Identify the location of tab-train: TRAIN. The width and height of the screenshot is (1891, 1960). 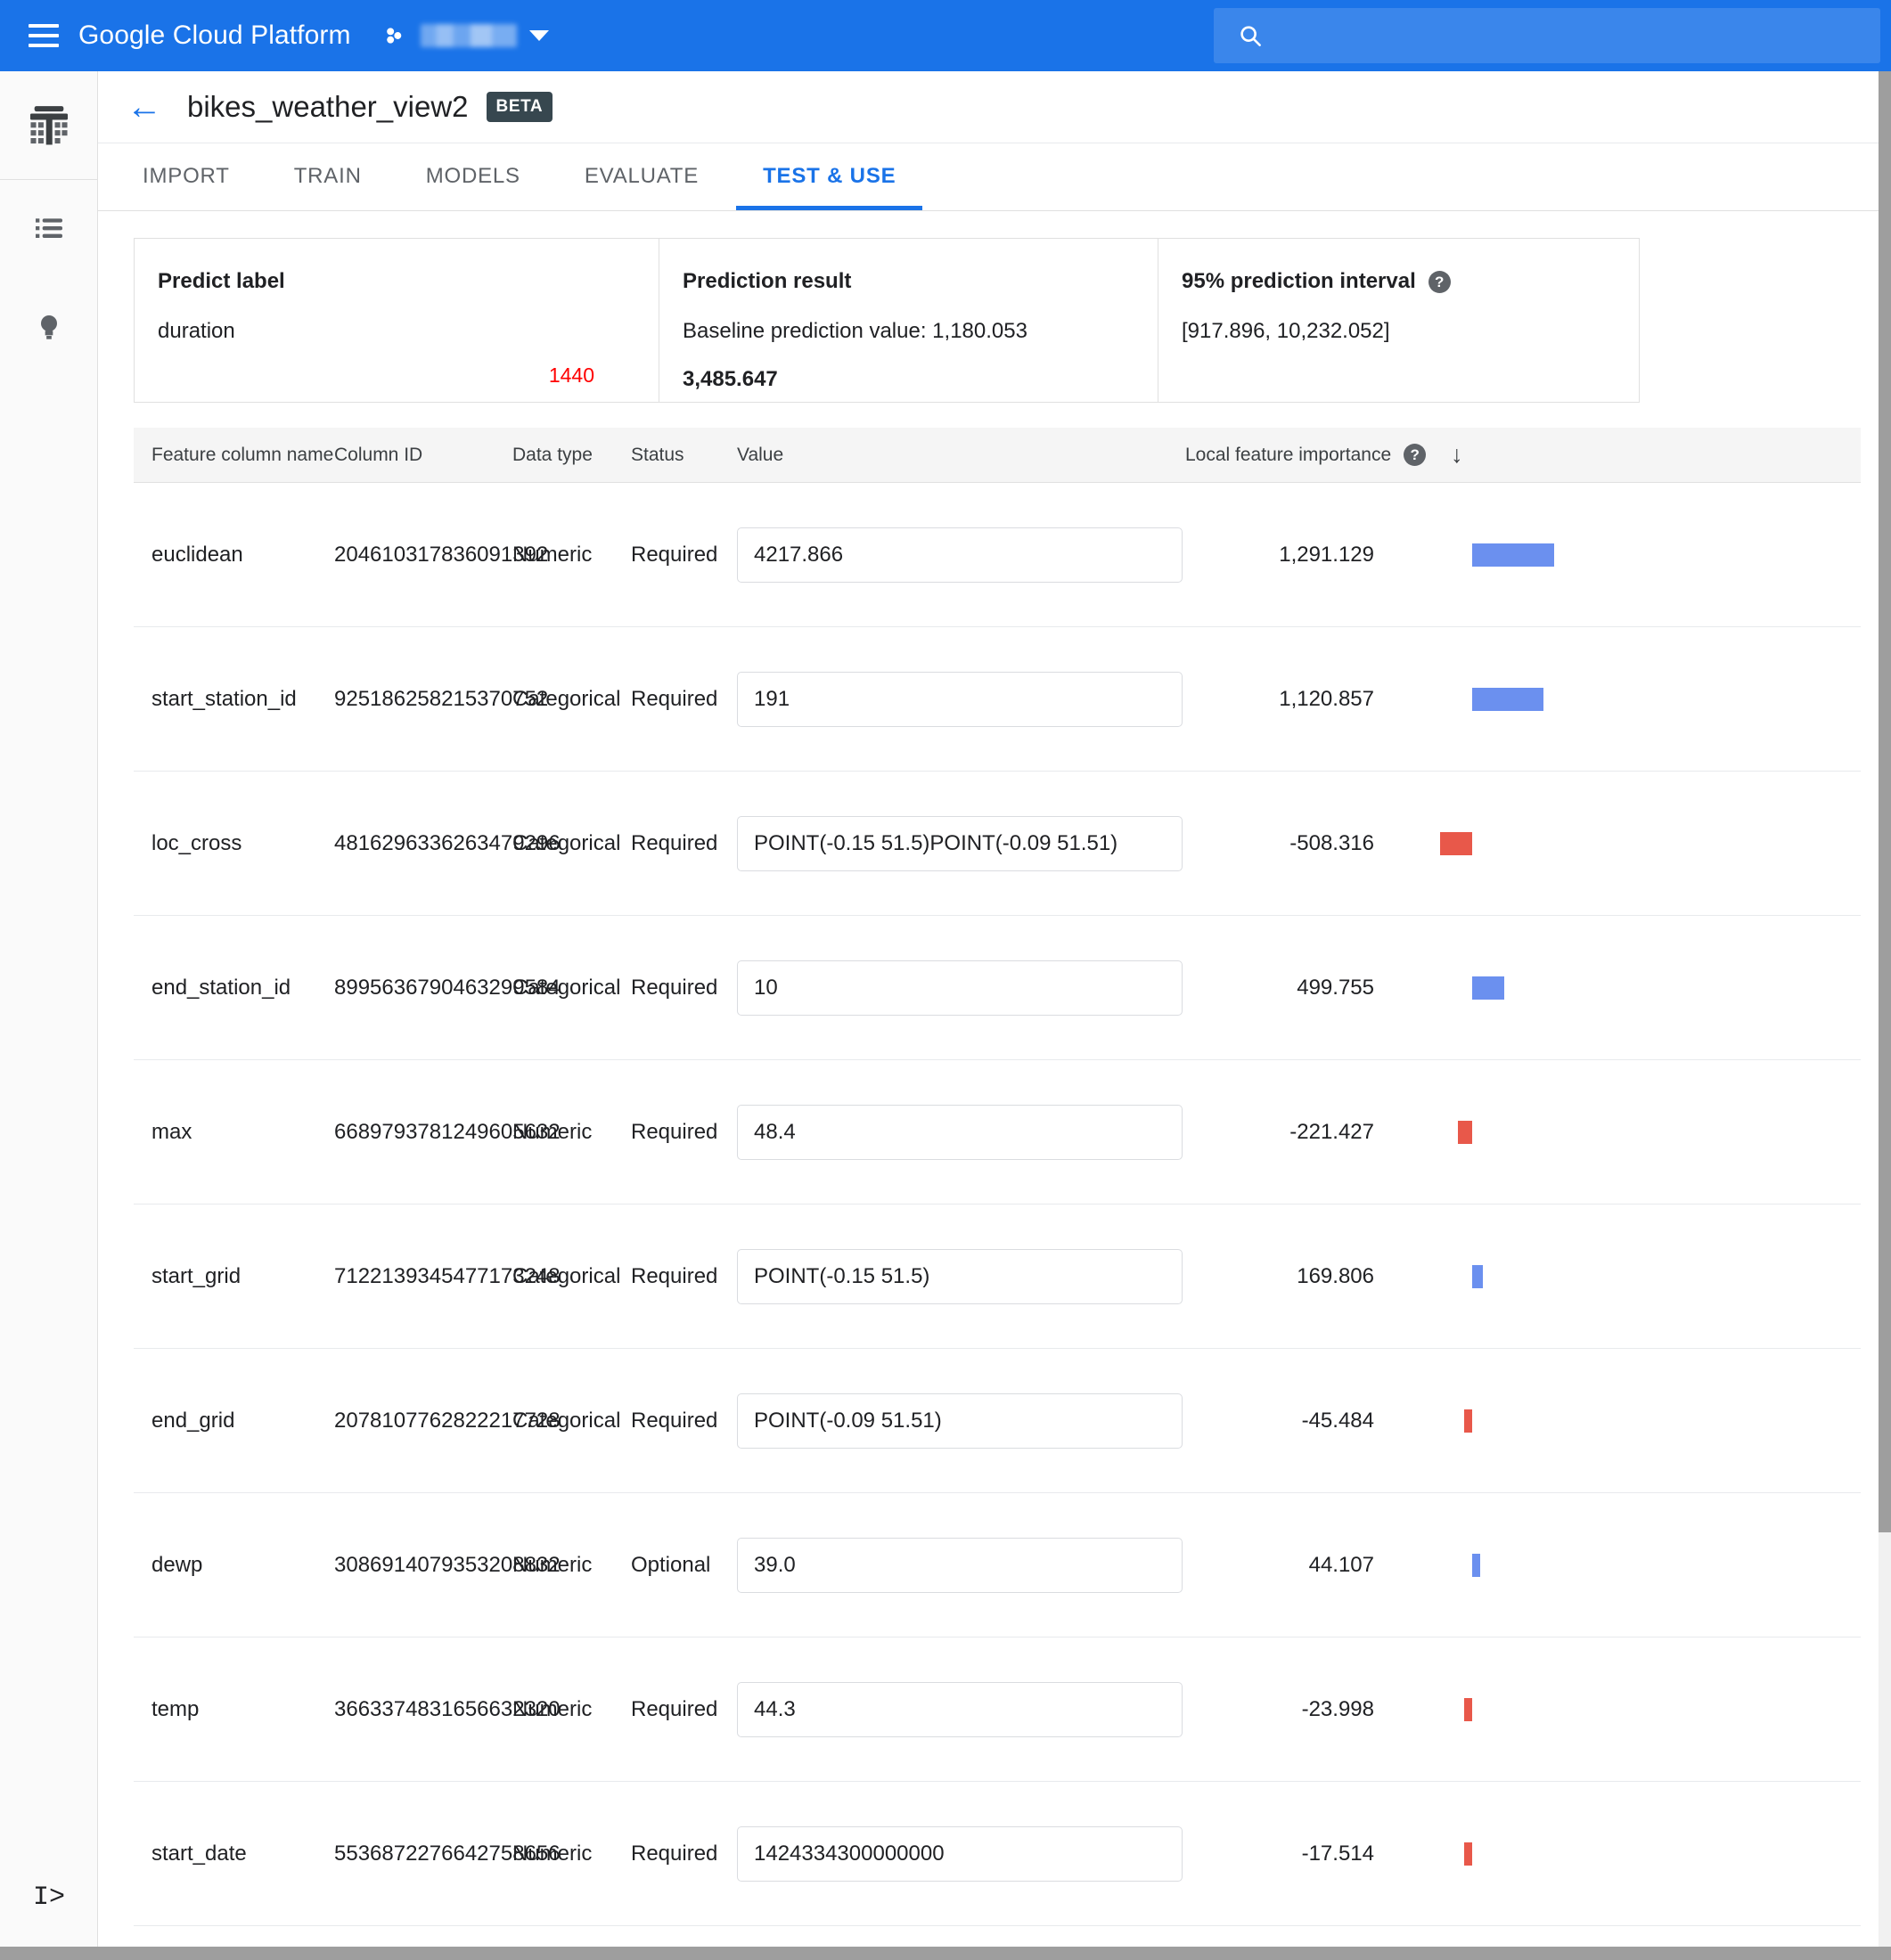
(328, 176).